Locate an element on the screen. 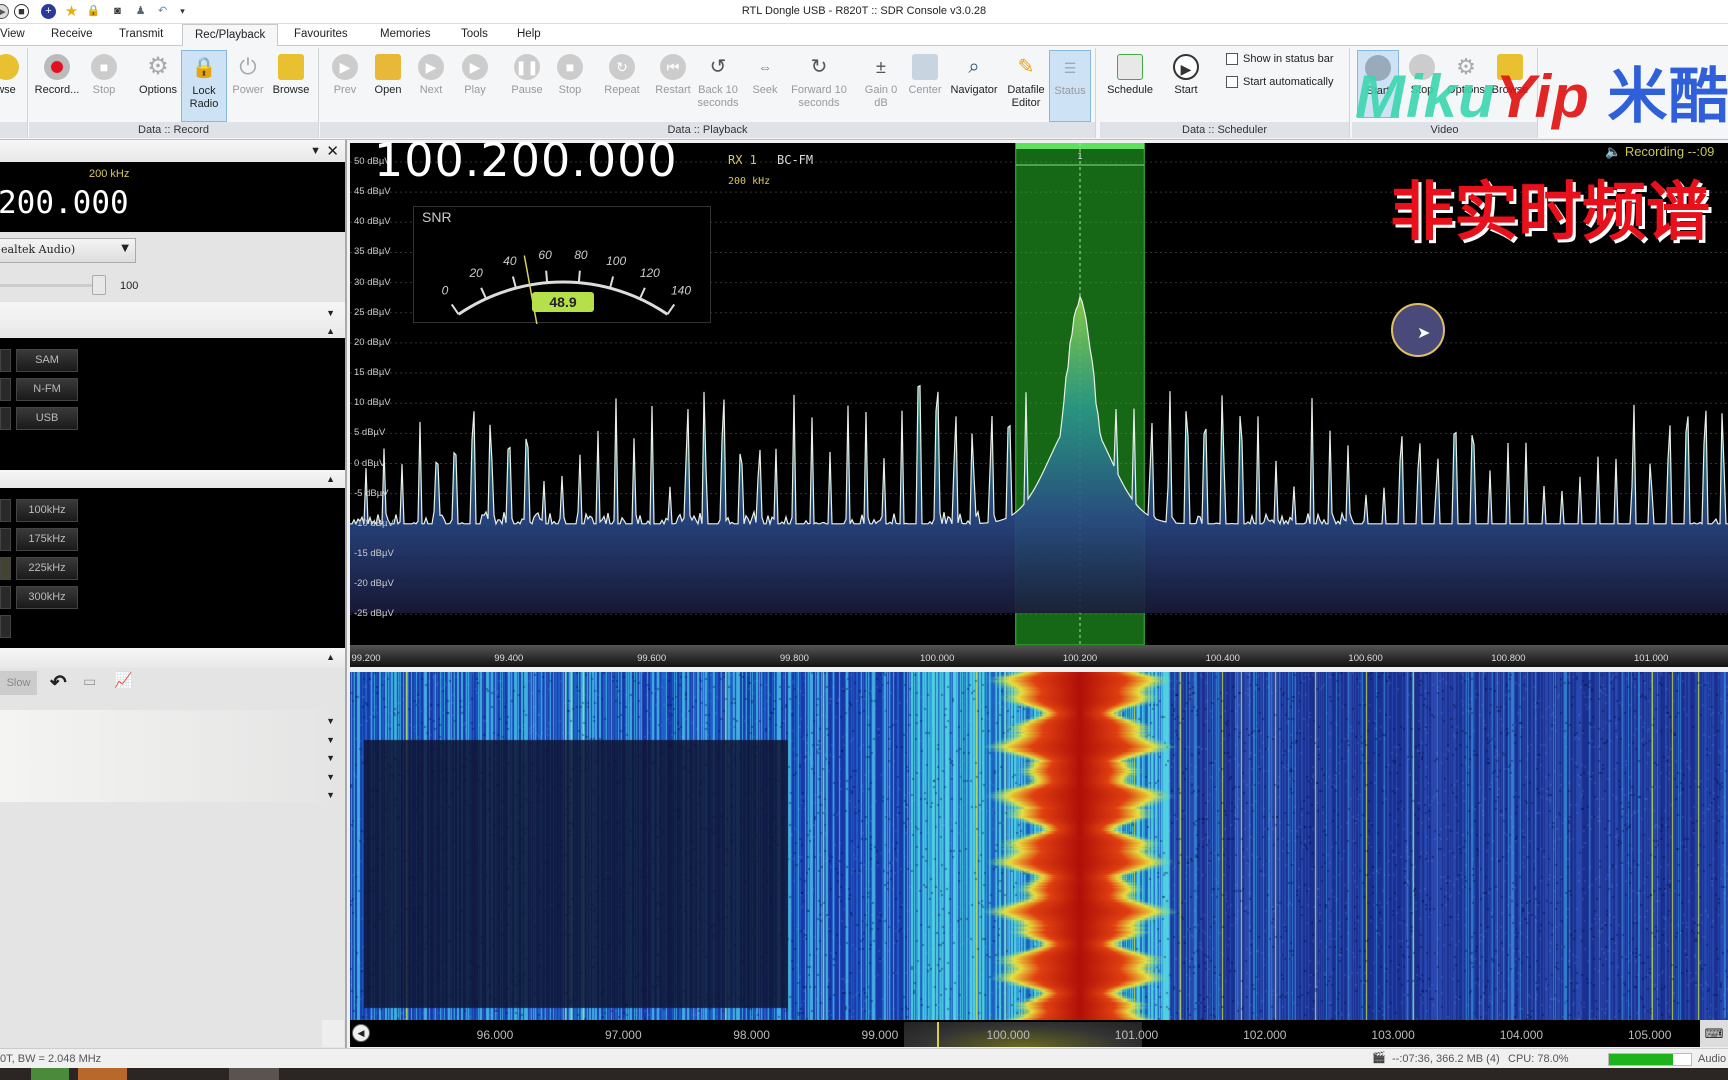  power-icon: ⏻ is located at coordinates (248, 66).